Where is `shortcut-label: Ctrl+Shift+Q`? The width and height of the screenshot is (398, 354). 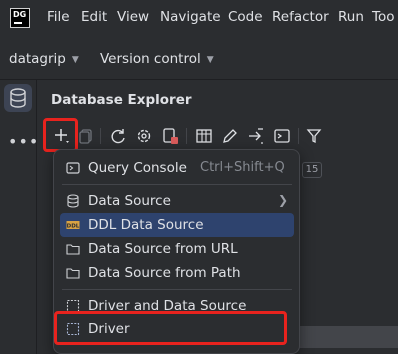
shortcut-label: Ctrl+Shift+Q is located at coordinates (242, 167).